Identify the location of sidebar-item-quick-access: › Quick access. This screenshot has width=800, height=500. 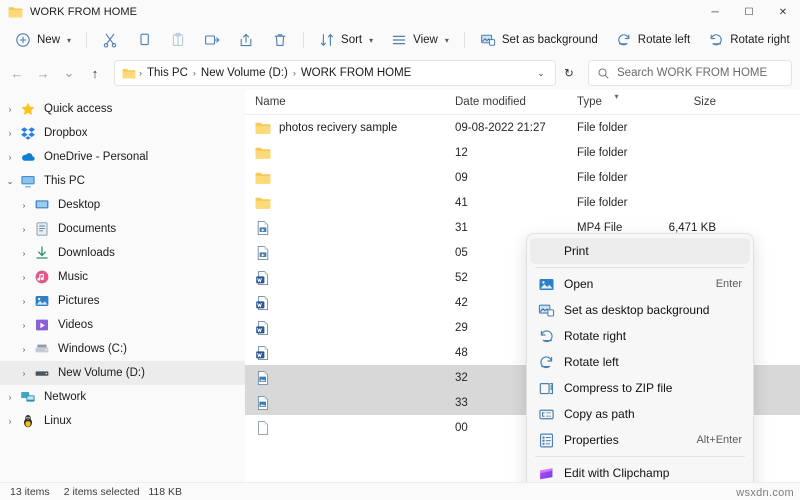
(122, 109).